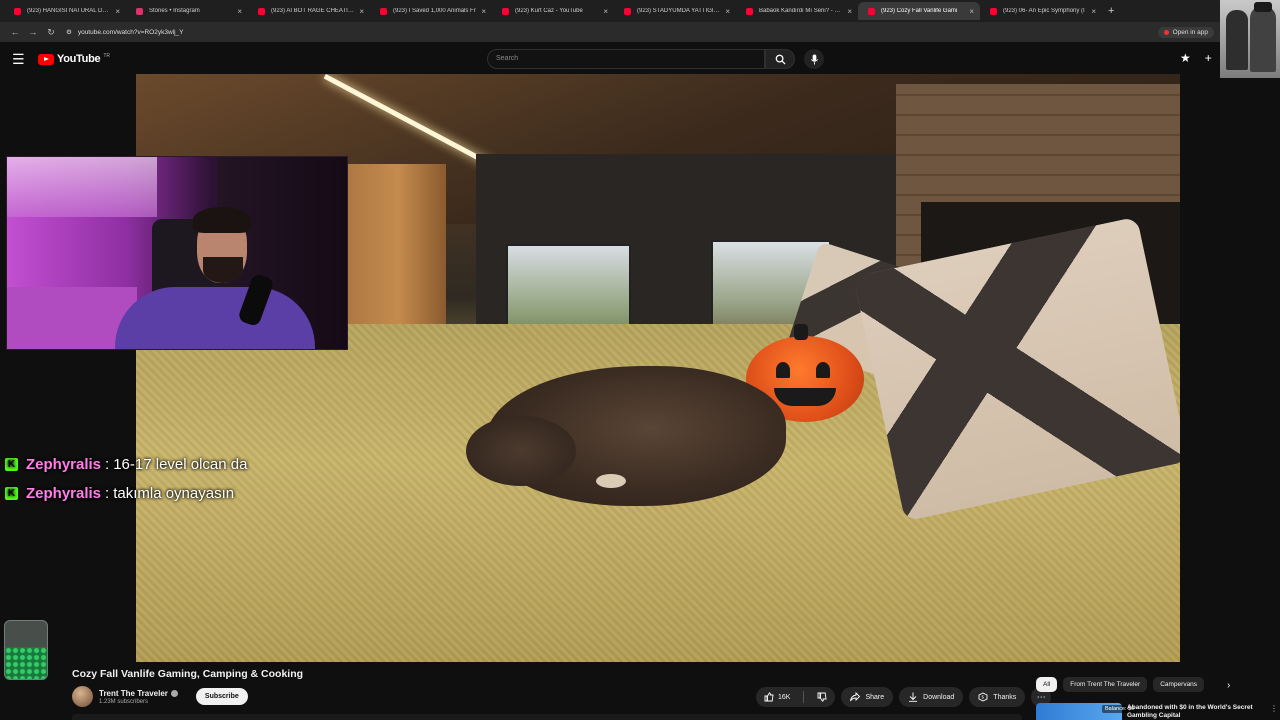  I want to click on youtube-header: ☰ YouTube TR Search ★ +, so click(610, 59).